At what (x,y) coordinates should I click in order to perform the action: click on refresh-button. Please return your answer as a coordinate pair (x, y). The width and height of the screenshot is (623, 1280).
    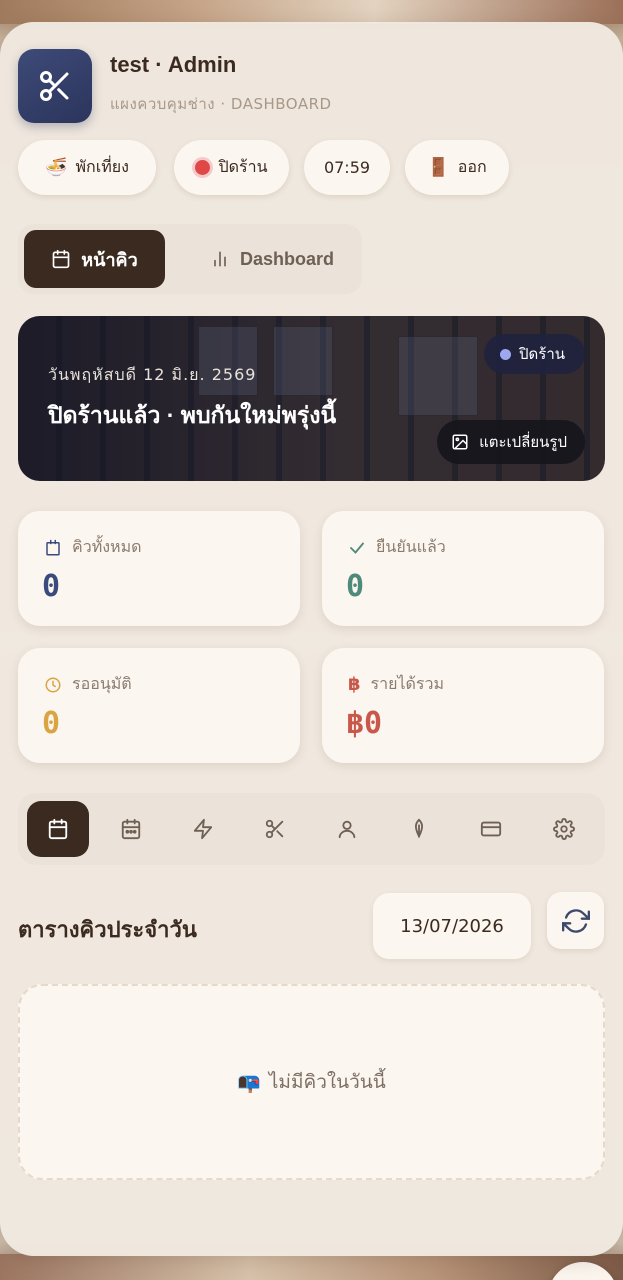
    Looking at the image, I should click on (575, 920).